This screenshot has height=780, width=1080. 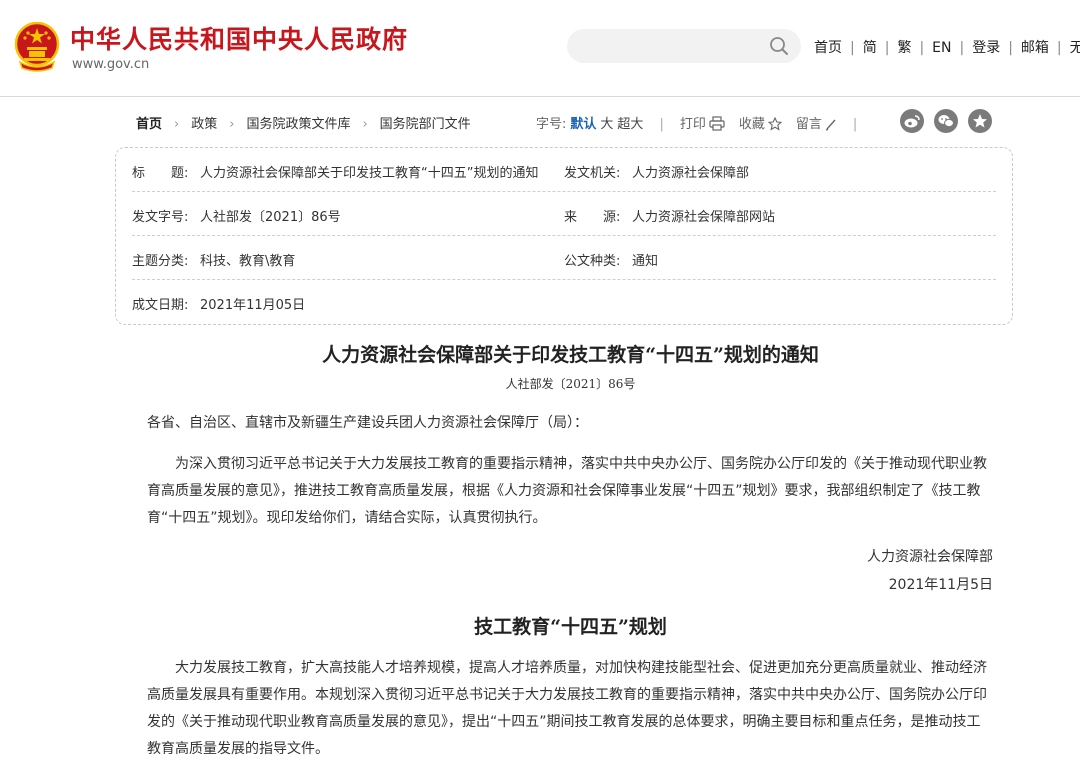 I want to click on breadcrumb-policy: 政策, so click(x=204, y=124).